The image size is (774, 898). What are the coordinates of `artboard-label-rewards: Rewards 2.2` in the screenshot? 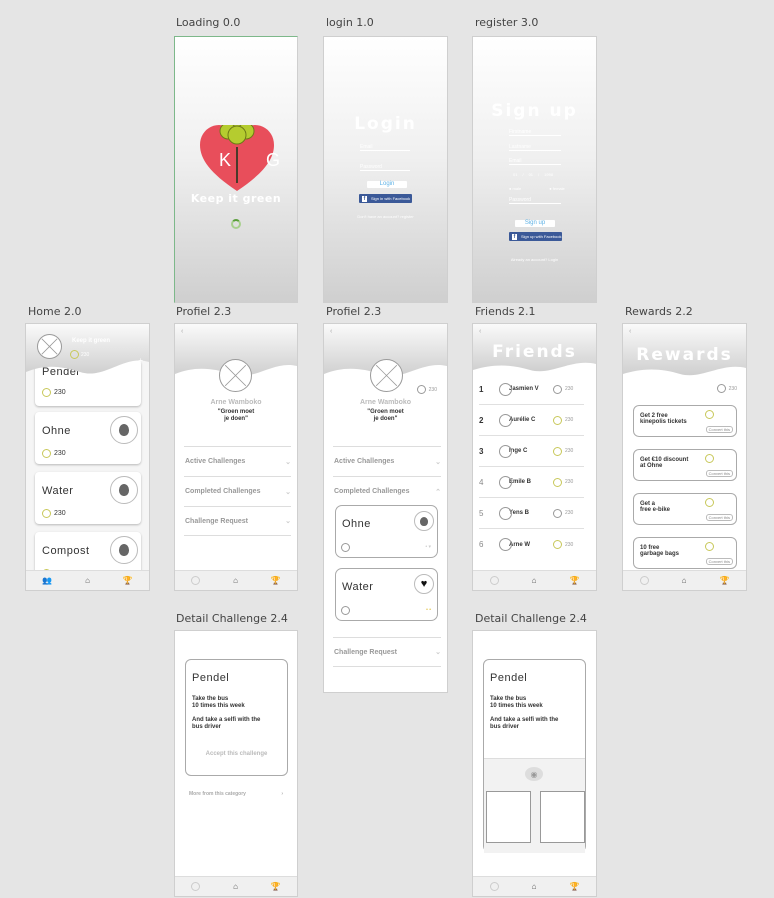 It's located at (659, 311).